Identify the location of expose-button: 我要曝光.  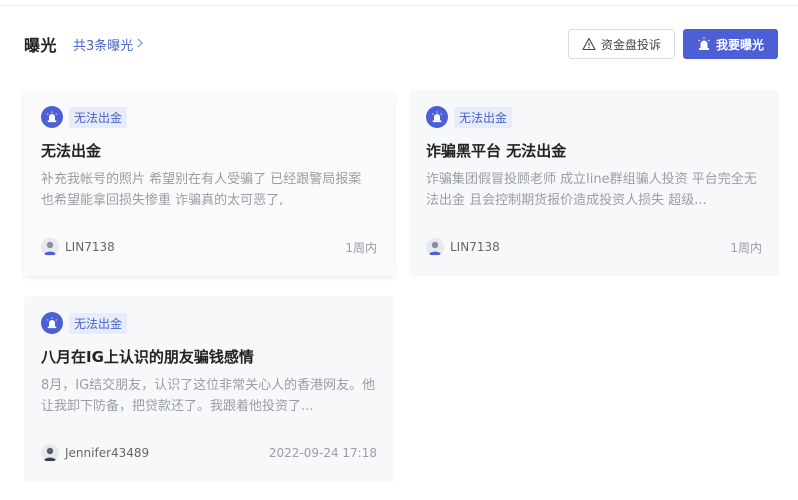
(730, 44).